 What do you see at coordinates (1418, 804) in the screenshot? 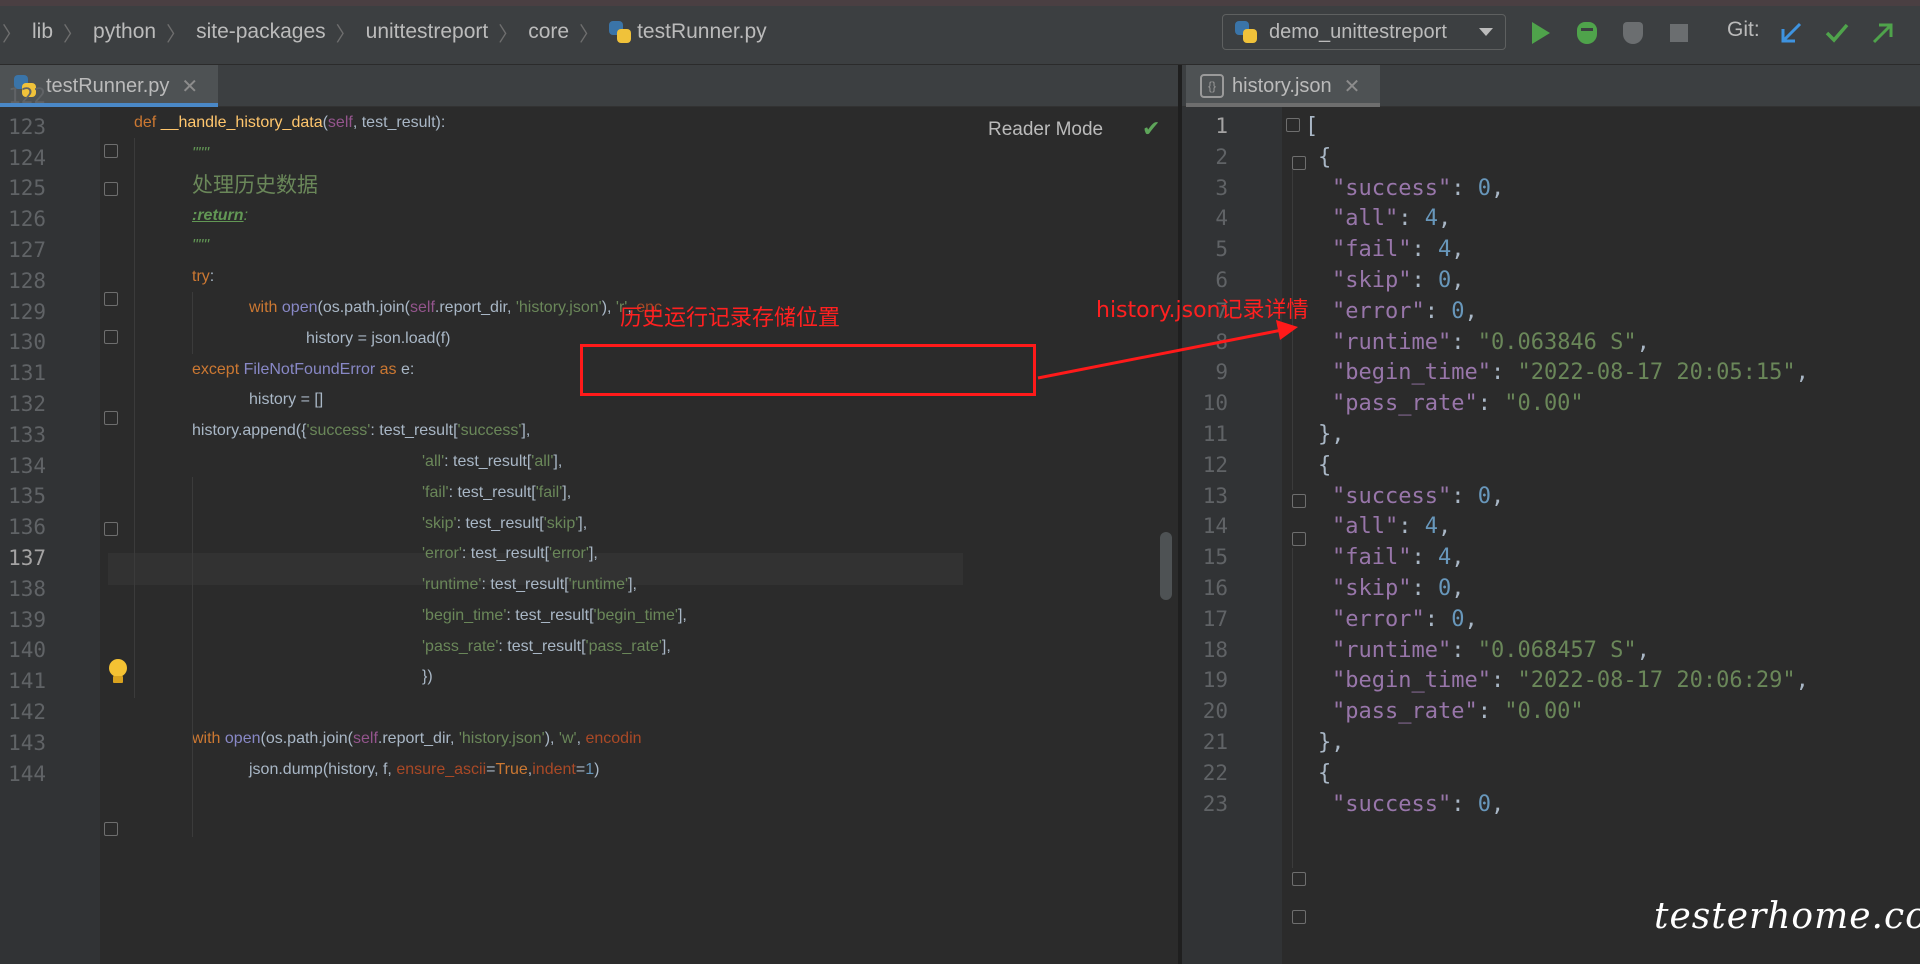
I see `json-line: "success": 0,` at bounding box center [1418, 804].